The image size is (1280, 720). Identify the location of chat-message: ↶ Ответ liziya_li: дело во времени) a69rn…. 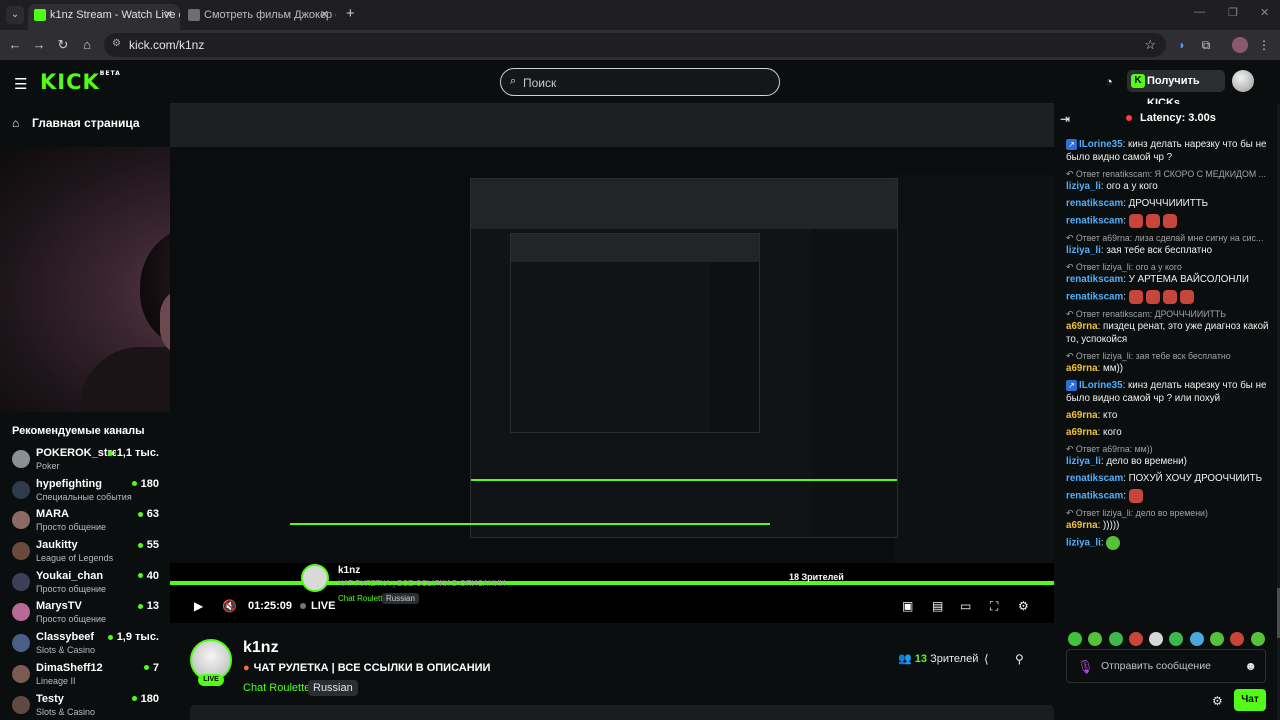
(1169, 519).